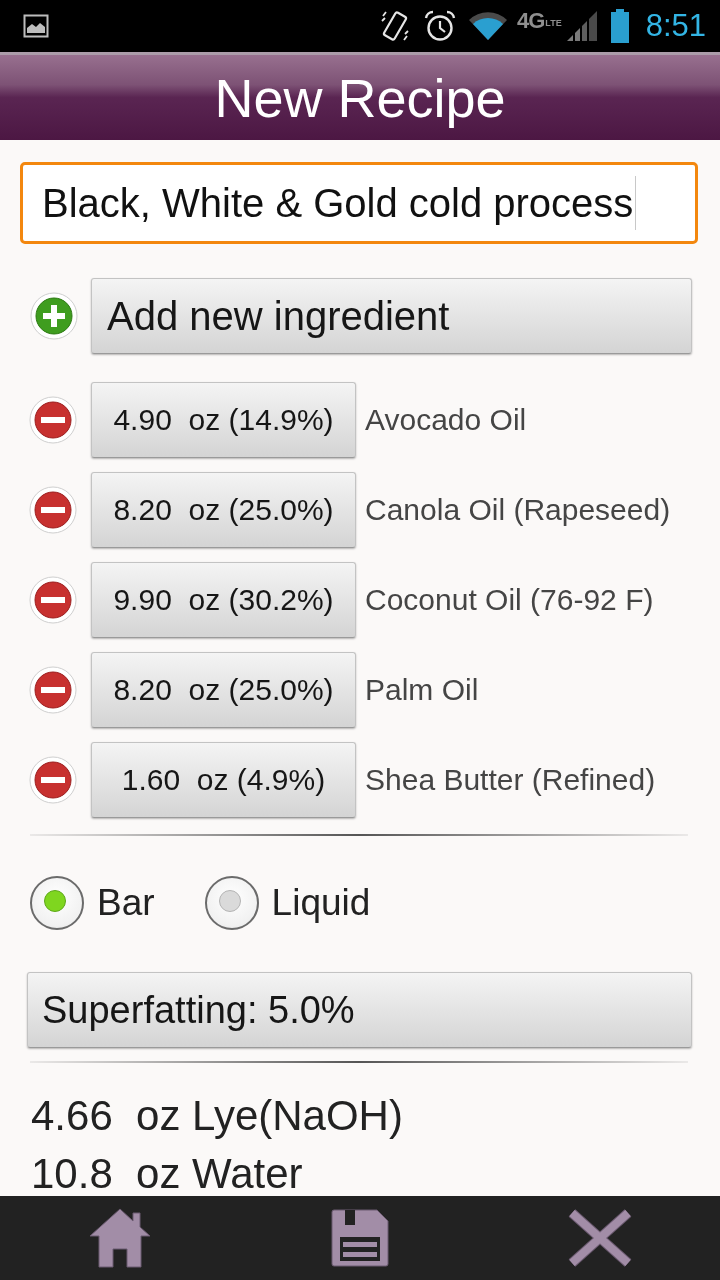 Image resolution: width=720 pixels, height=1280 pixels. Describe the element at coordinates (487, 26) in the screenshot. I see `wifi-icon` at that location.